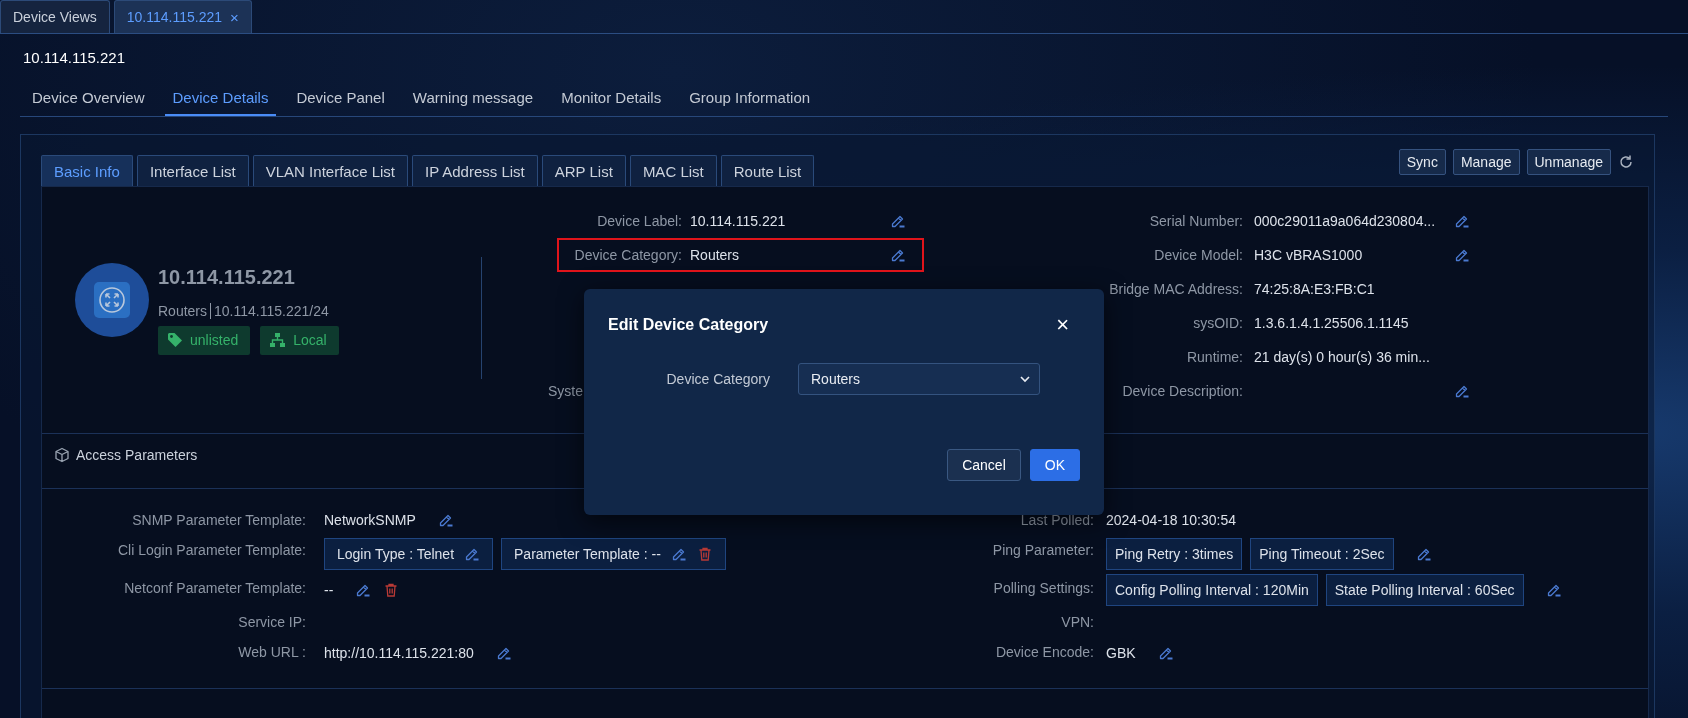 Image resolution: width=1688 pixels, height=718 pixels. What do you see at coordinates (219, 520) in the screenshot?
I see `field-label: SNMP Parameter Template:` at bounding box center [219, 520].